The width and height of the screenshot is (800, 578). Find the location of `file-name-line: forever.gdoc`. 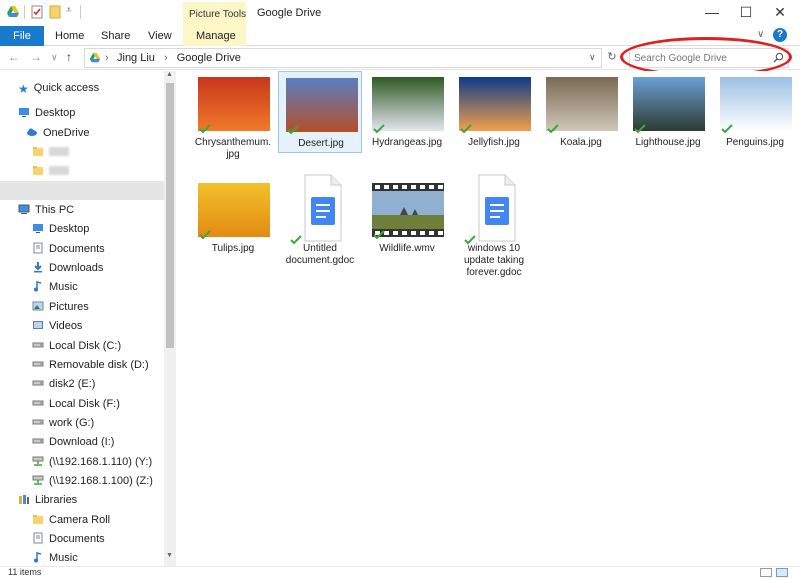

file-name-line: forever.gdoc is located at coordinates (494, 272).